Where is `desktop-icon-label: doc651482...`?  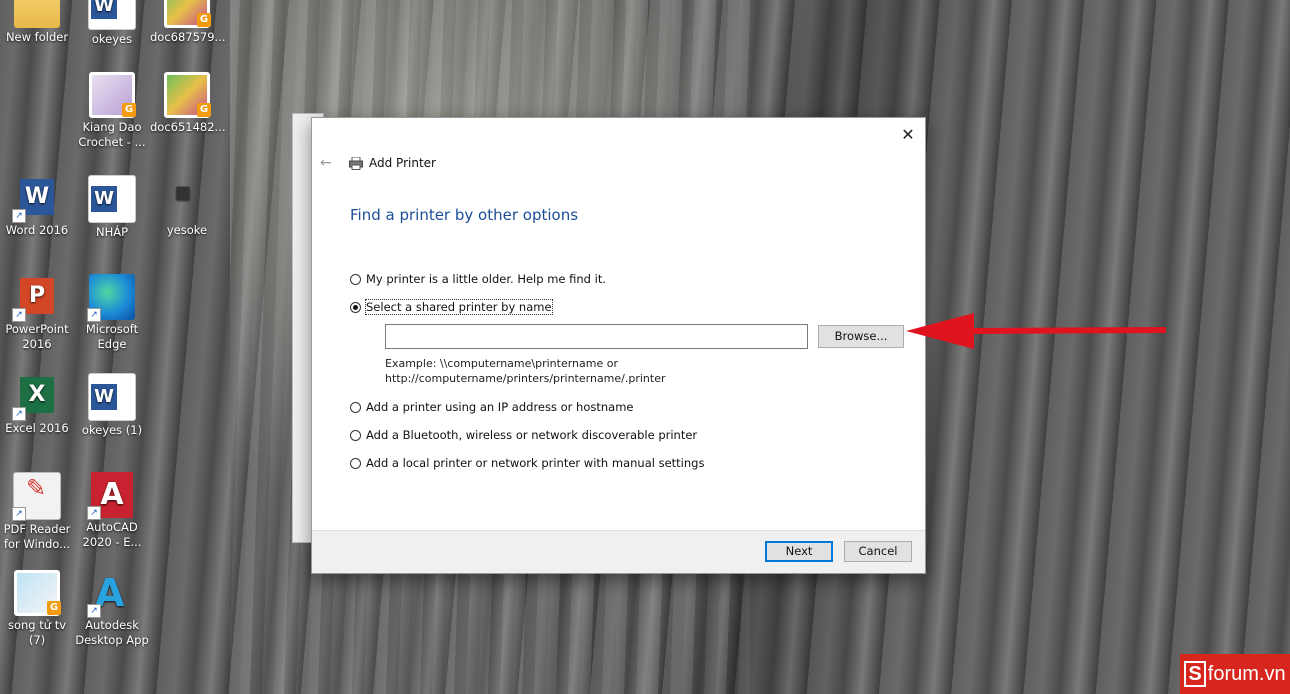 desktop-icon-label: doc651482... is located at coordinates (188, 127).